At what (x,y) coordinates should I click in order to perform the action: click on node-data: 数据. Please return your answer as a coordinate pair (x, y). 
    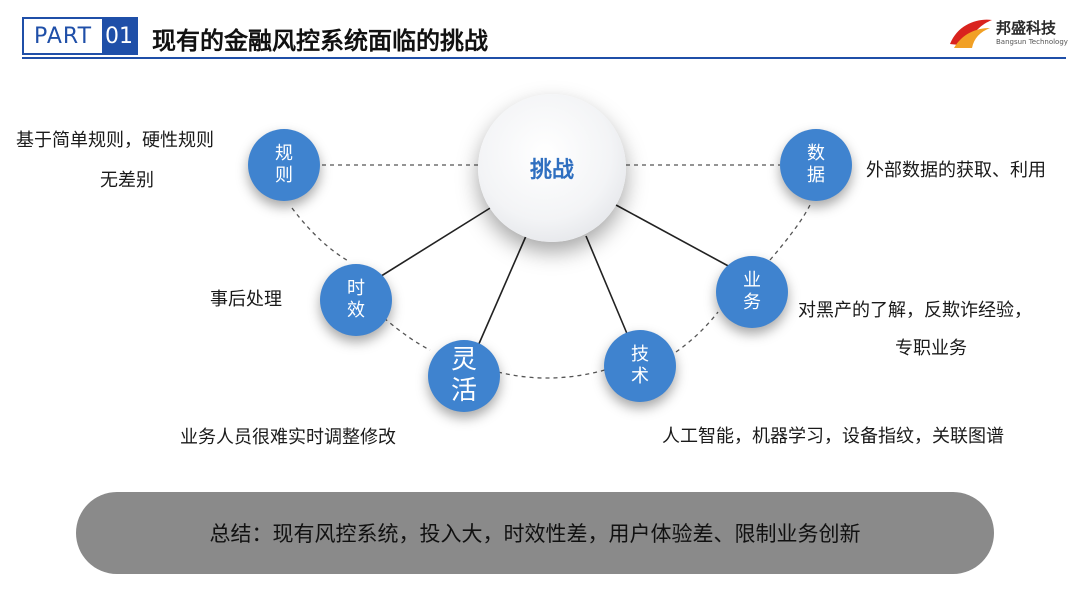
    Looking at the image, I should click on (816, 165).